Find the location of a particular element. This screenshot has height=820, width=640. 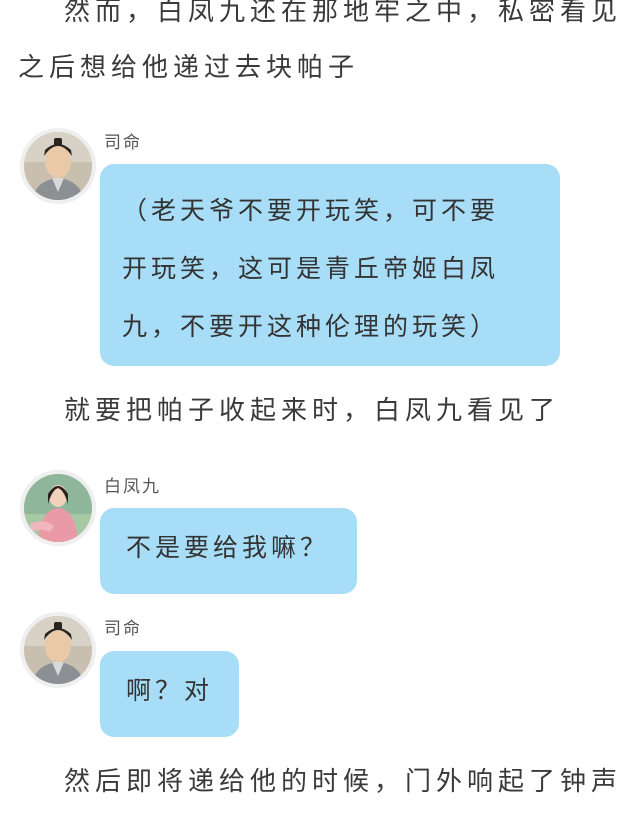

narration-line-2: 之后想给他递过去块帕子 is located at coordinates (189, 68).